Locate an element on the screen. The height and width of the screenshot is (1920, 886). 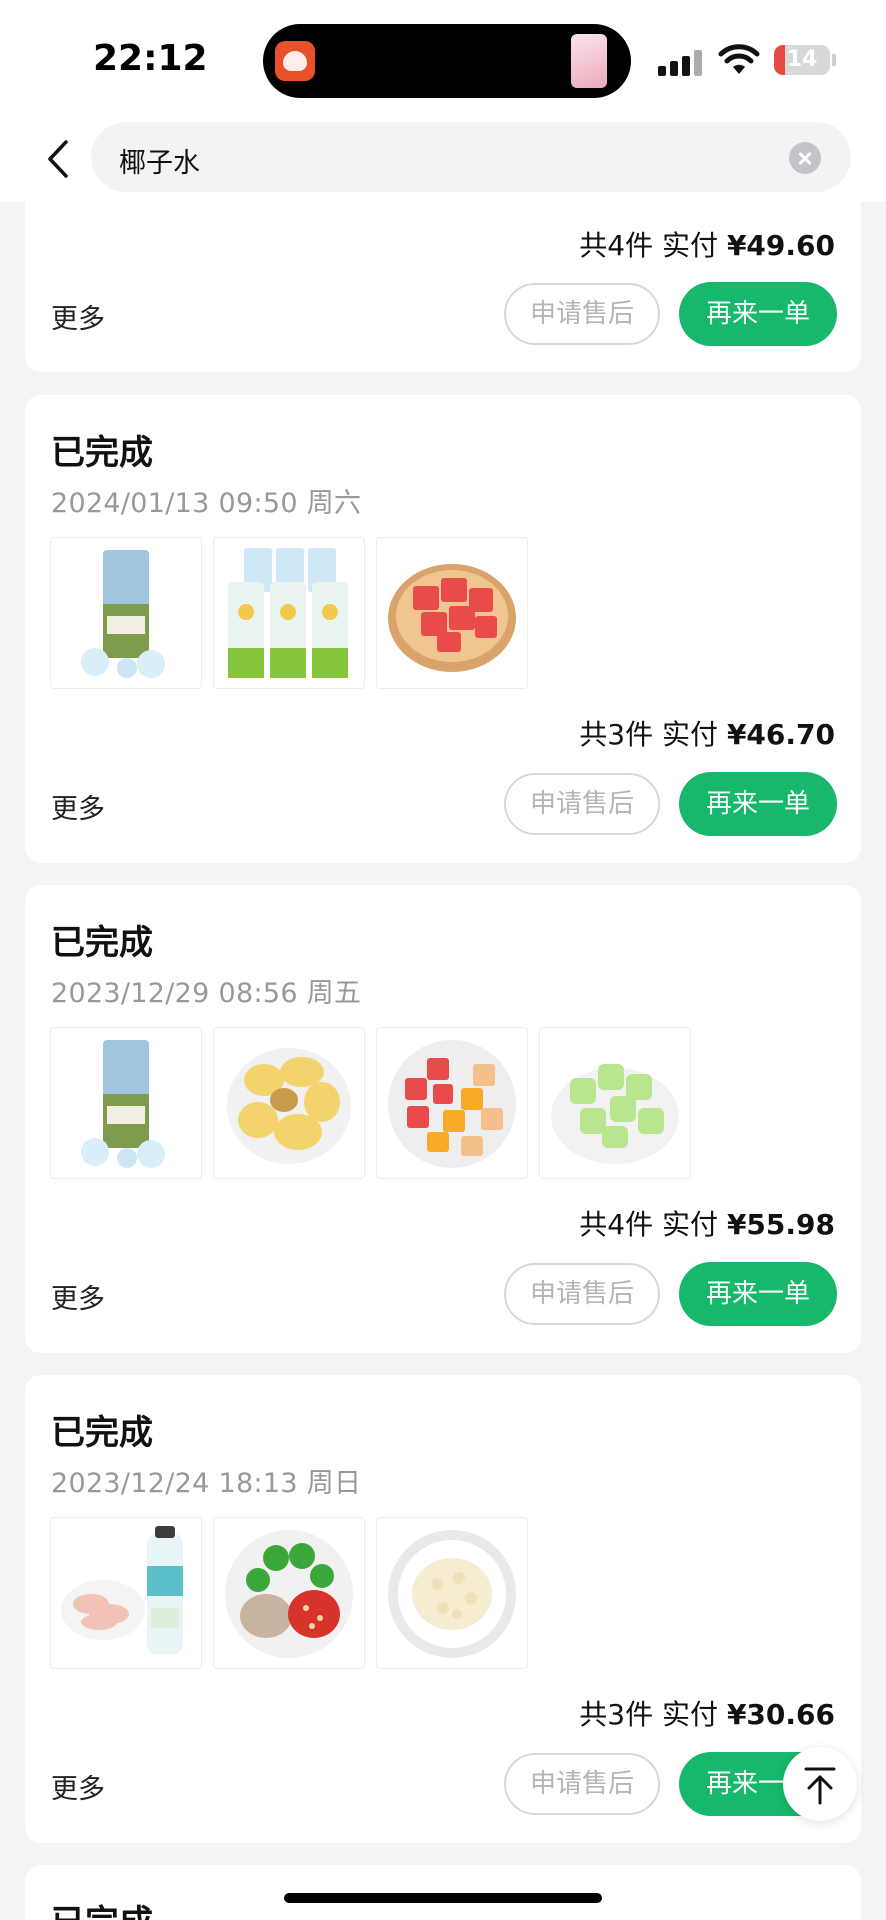
clear-icon is located at coordinates (805, 158).